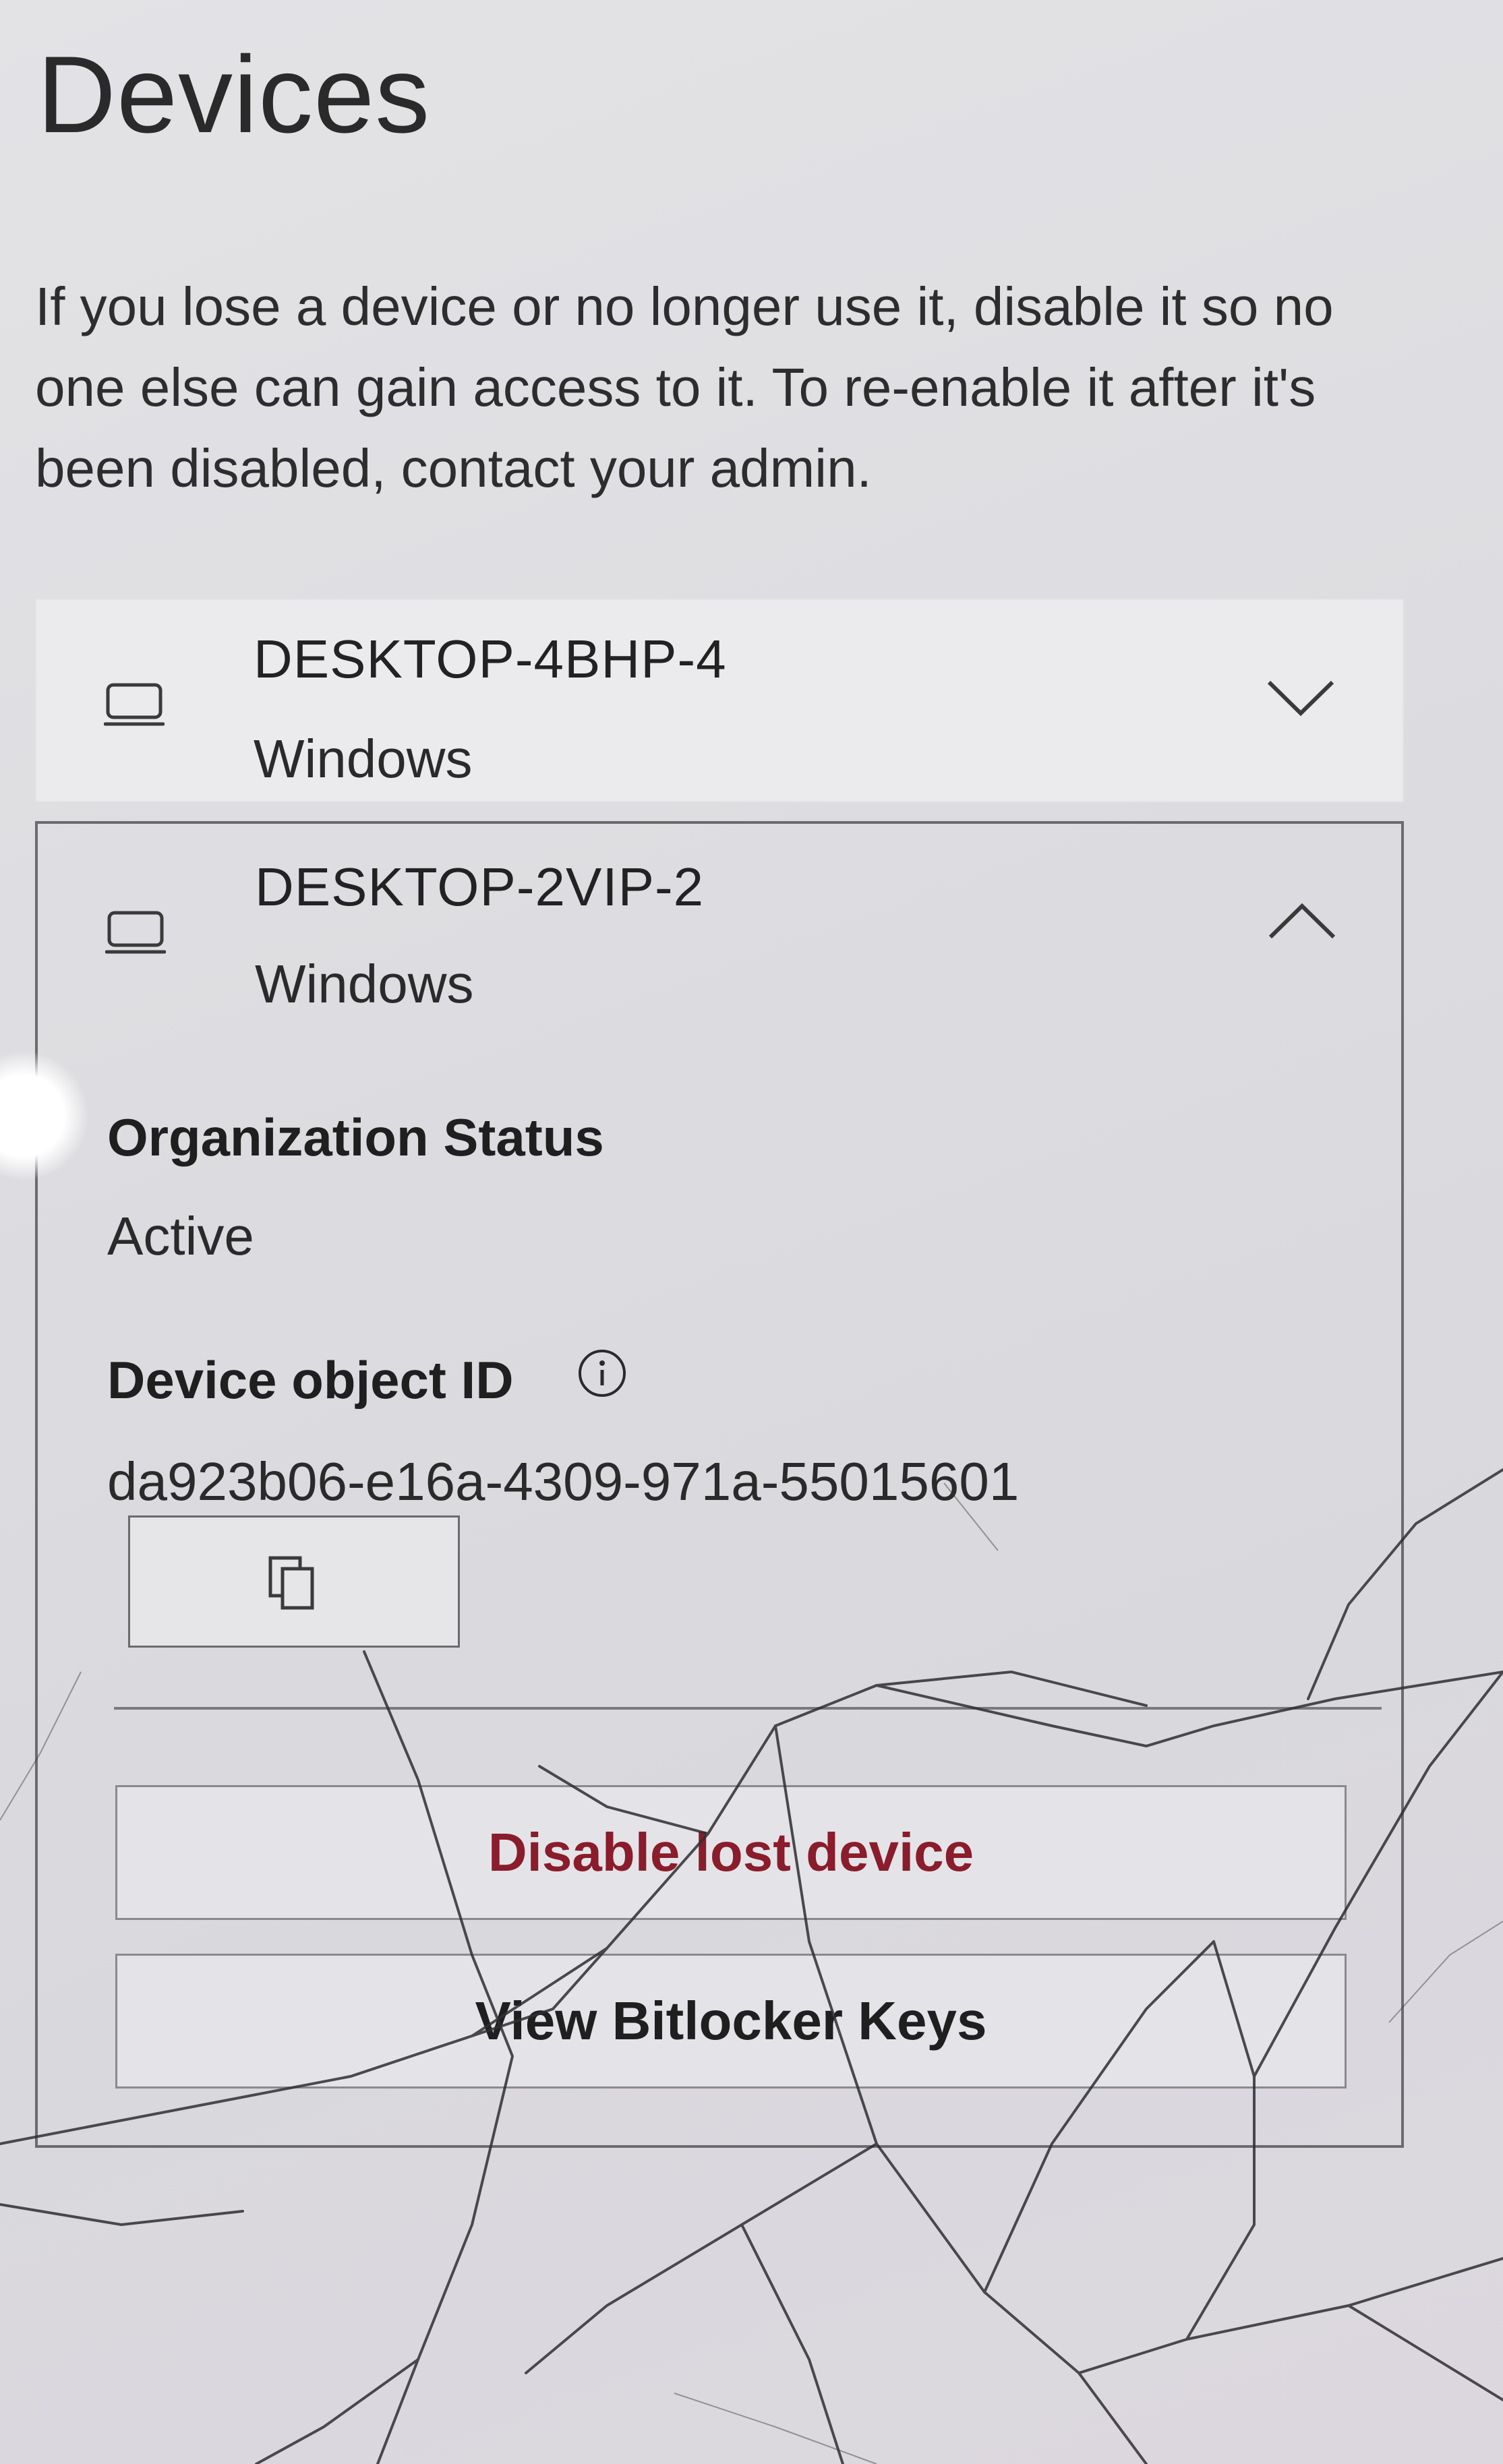 This screenshot has width=1503, height=2464. What do you see at coordinates (291, 1583) in the screenshot?
I see `copy-icon` at bounding box center [291, 1583].